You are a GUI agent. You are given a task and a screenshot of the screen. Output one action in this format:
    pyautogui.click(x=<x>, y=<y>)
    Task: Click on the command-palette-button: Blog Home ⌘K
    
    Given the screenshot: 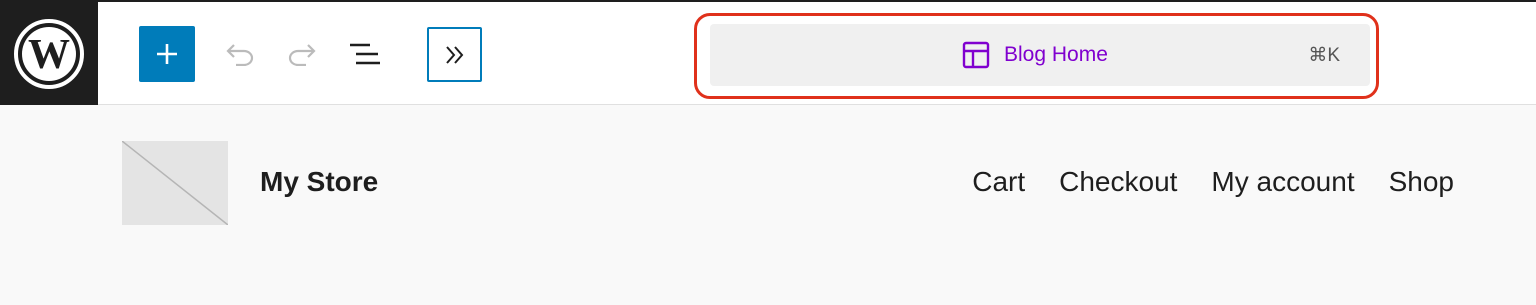 What is the action you would take?
    pyautogui.click(x=1040, y=55)
    